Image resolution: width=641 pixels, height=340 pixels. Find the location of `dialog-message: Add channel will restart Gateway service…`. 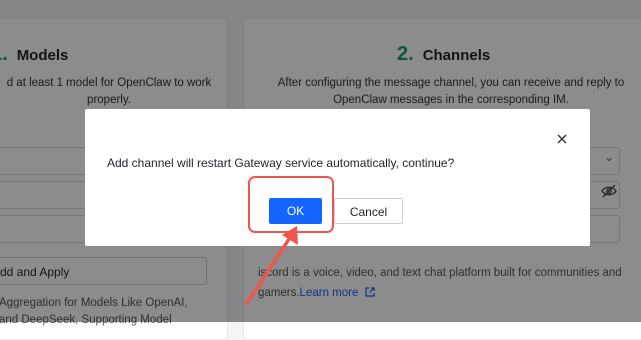

dialog-message: Add channel will restart Gateway service… is located at coordinates (281, 163).